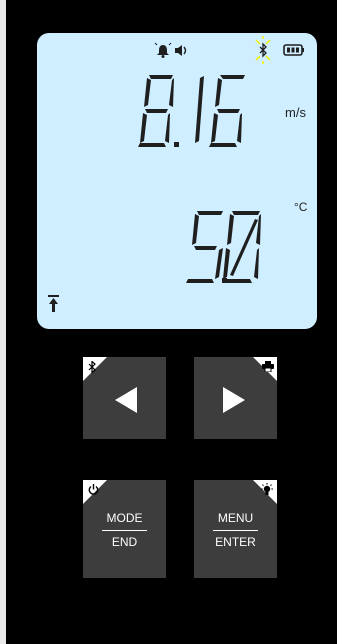 The width and height of the screenshot is (337, 644). I want to click on printer-icon, so click(268, 366).